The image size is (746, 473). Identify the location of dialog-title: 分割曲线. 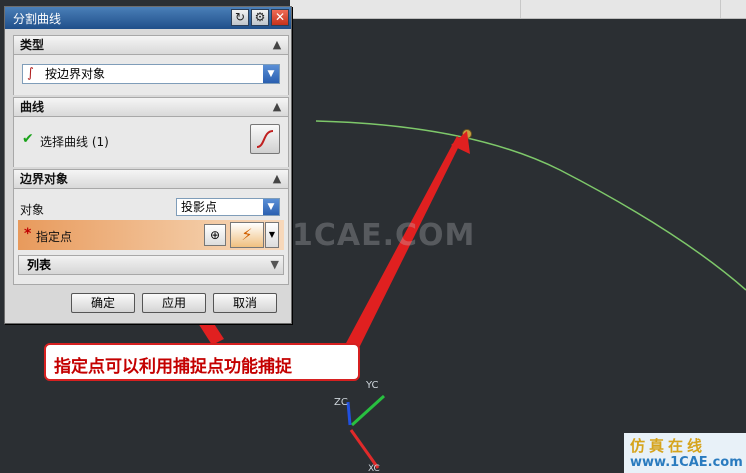
(37, 19).